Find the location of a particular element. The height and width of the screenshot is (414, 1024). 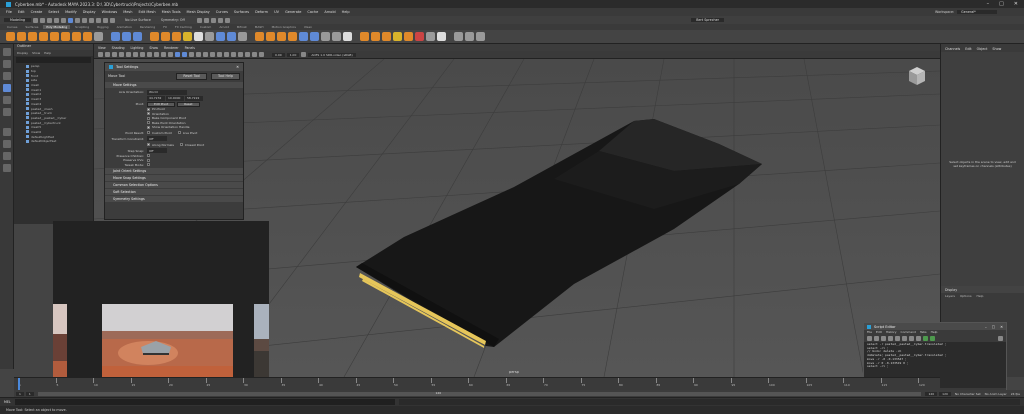

shelf-tab-animation: Animation is located at coordinates (124, 27).